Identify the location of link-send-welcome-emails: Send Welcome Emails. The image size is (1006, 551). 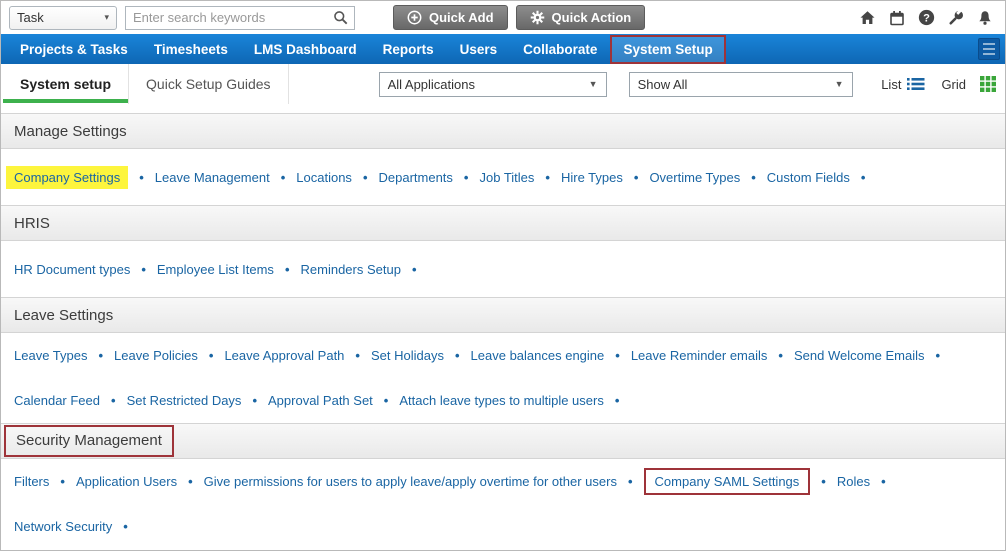
(859, 355).